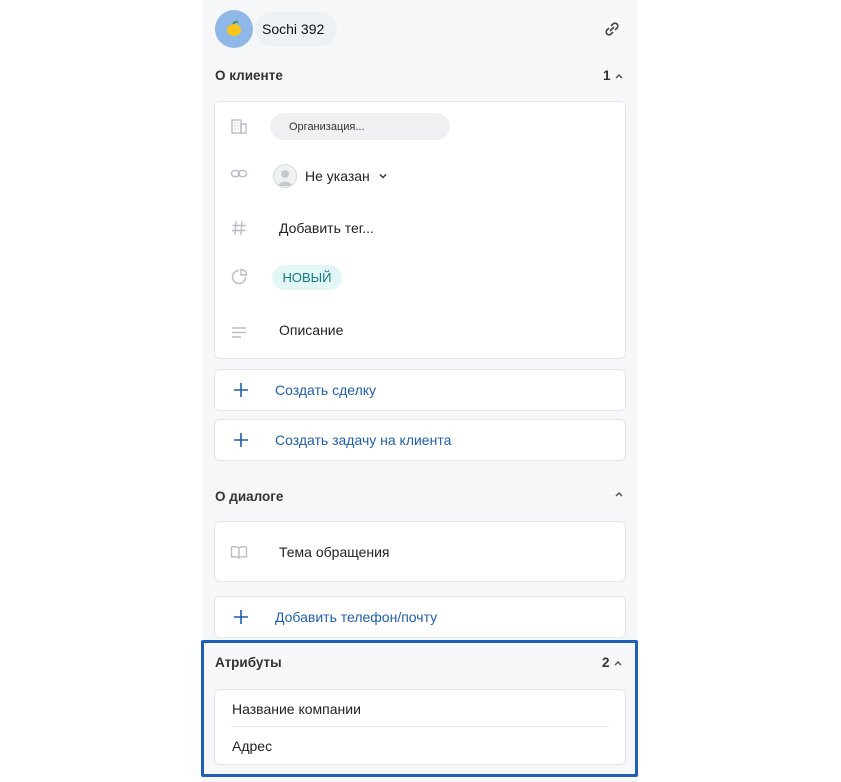 Image resolution: width=841 pixels, height=782 pixels. Describe the element at coordinates (296, 29) in the screenshot. I see `client-name: Sochi 392` at that location.